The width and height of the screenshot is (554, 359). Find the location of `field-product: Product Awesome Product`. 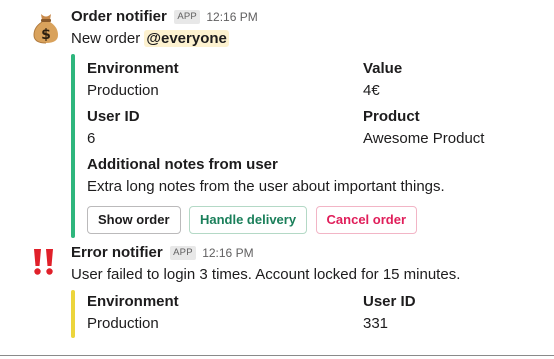

field-product: Product Awesome Product is located at coordinates (458, 128).